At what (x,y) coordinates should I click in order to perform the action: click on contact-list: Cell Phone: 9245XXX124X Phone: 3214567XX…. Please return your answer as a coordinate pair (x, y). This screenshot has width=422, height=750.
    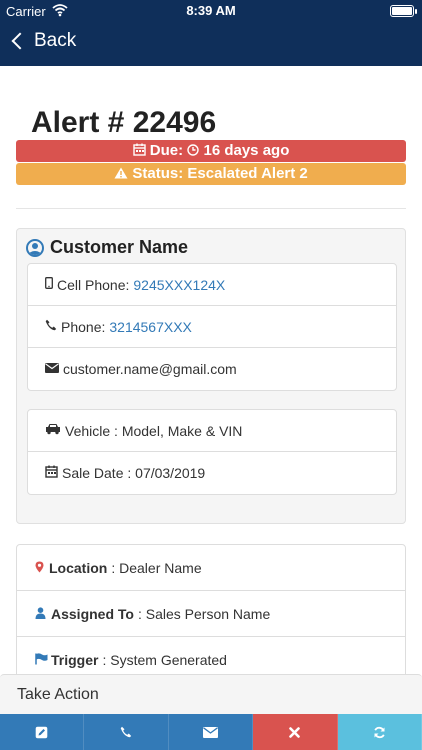
    Looking at the image, I should click on (212, 327).